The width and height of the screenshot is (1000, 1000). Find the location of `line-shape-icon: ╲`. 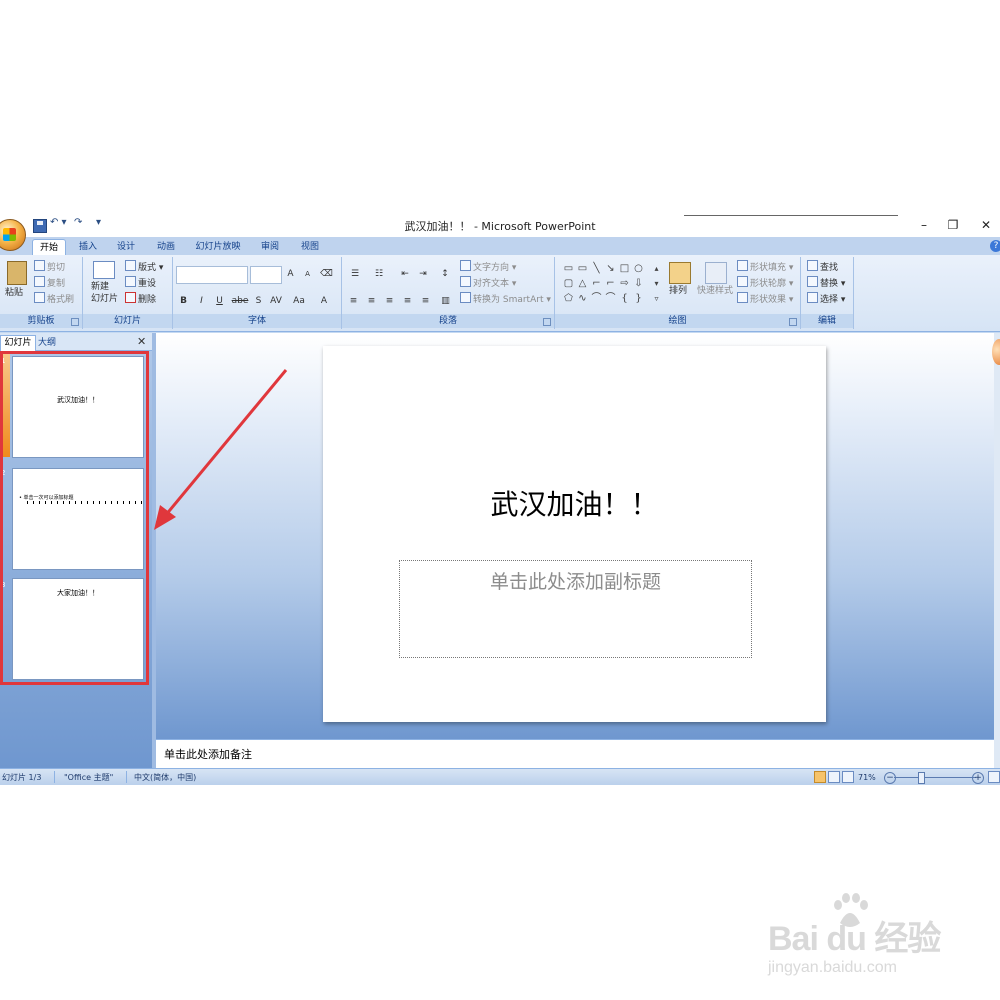

line-shape-icon: ╲ is located at coordinates (596, 268).